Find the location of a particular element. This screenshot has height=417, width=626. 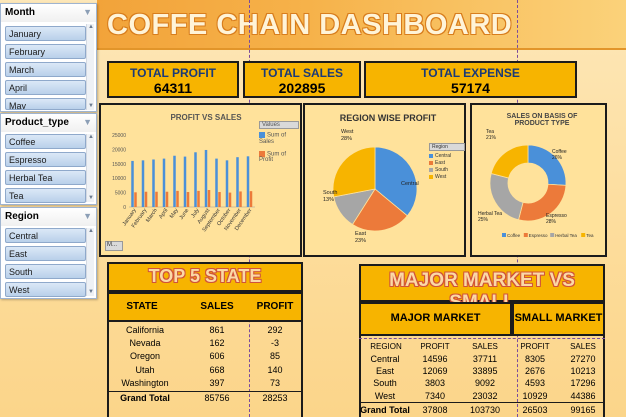

region-legend-items: Central East South West is located at coordinates (447, 166).